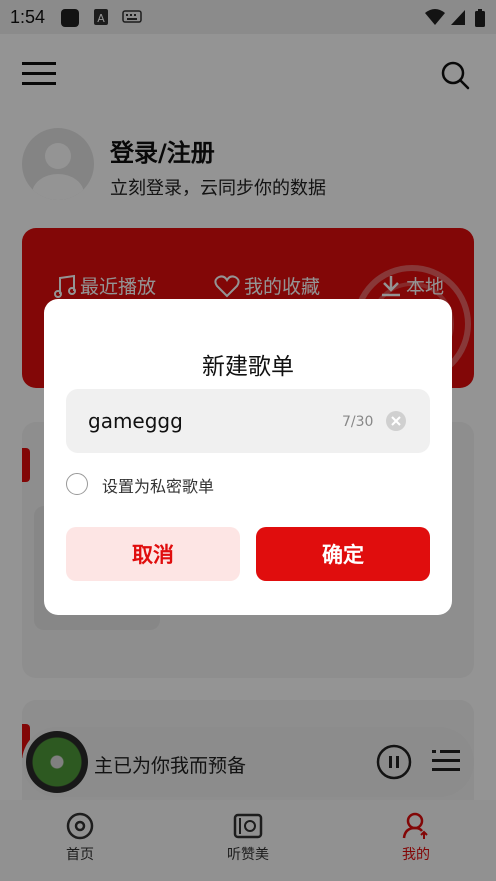 The height and width of the screenshot is (881, 496). I want to click on char-counter: 7/30, so click(358, 422).